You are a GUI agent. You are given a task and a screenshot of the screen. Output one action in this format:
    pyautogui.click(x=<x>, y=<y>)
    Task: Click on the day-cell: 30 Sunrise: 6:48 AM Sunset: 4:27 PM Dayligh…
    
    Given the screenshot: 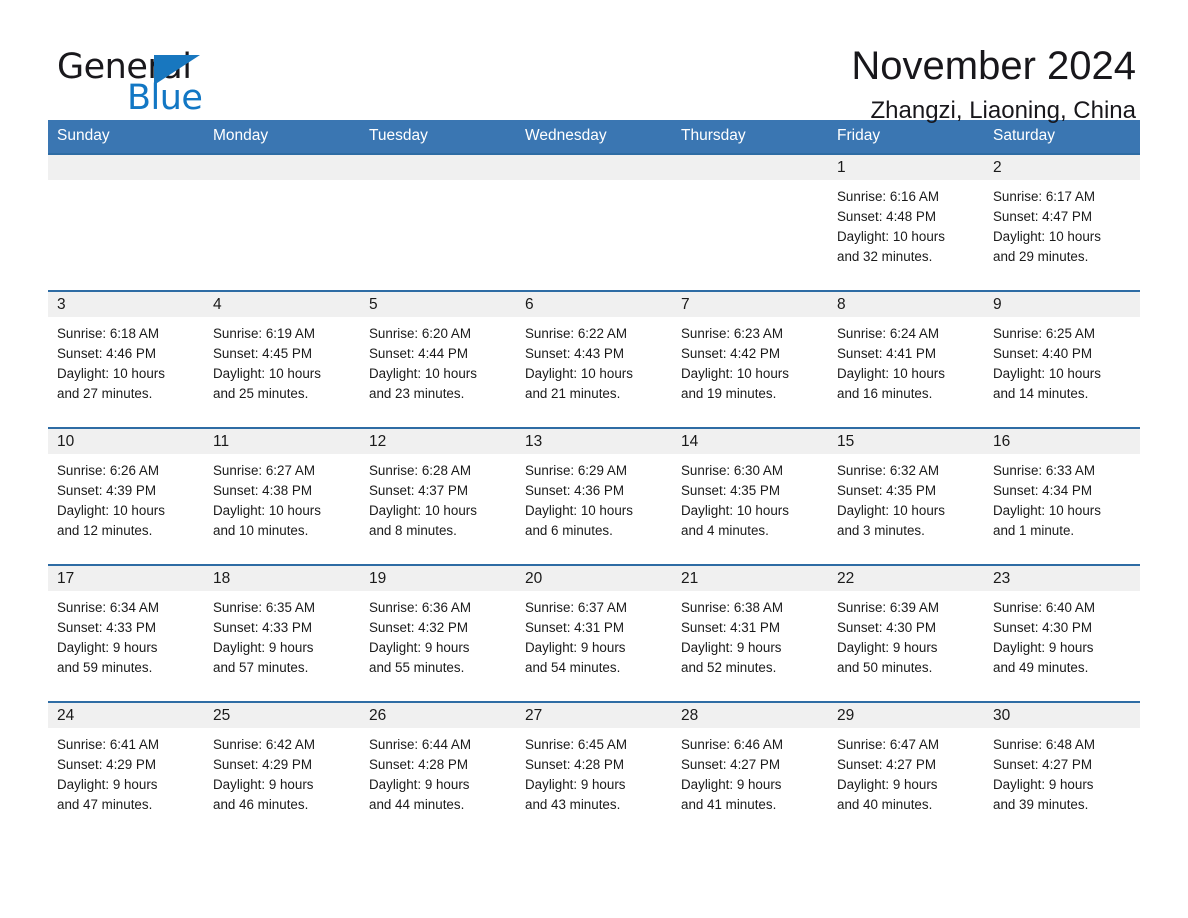 What is the action you would take?
    pyautogui.click(x=1062, y=769)
    